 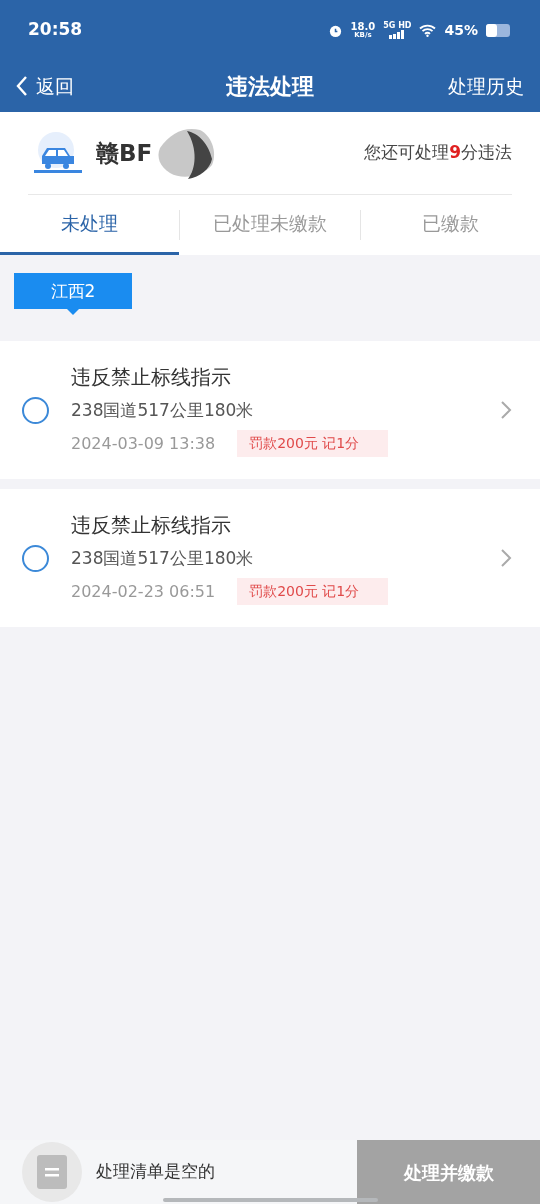 I want to click on violation-time: 2024-02-23 06:51, so click(x=143, y=591).